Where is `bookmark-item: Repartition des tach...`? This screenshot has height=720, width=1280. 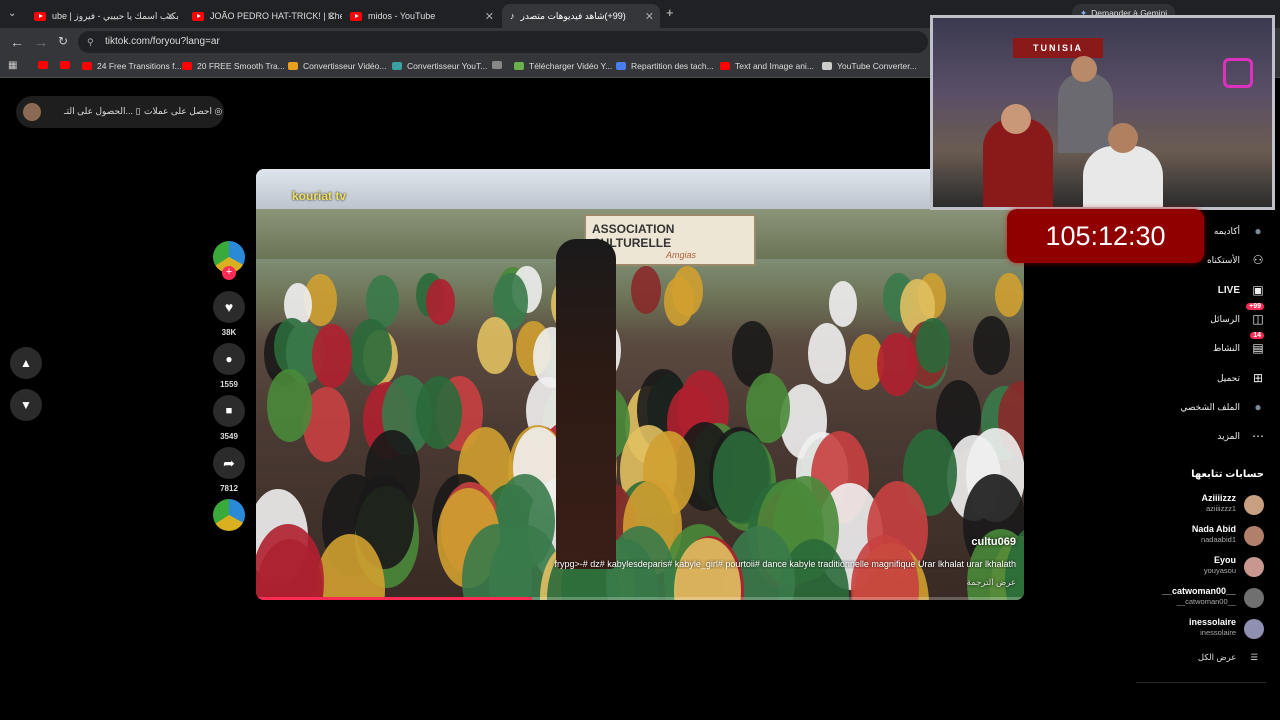 bookmark-item: Repartition des tach... is located at coordinates (665, 66).